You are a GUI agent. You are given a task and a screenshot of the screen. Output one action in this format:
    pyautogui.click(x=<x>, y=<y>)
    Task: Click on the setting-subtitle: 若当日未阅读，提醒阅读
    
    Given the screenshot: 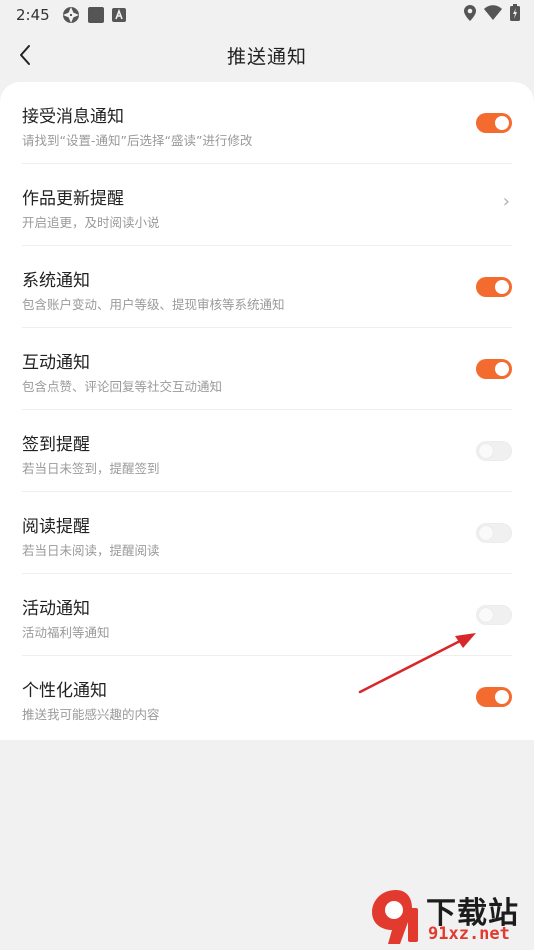 What is the action you would take?
    pyautogui.click(x=91, y=550)
    